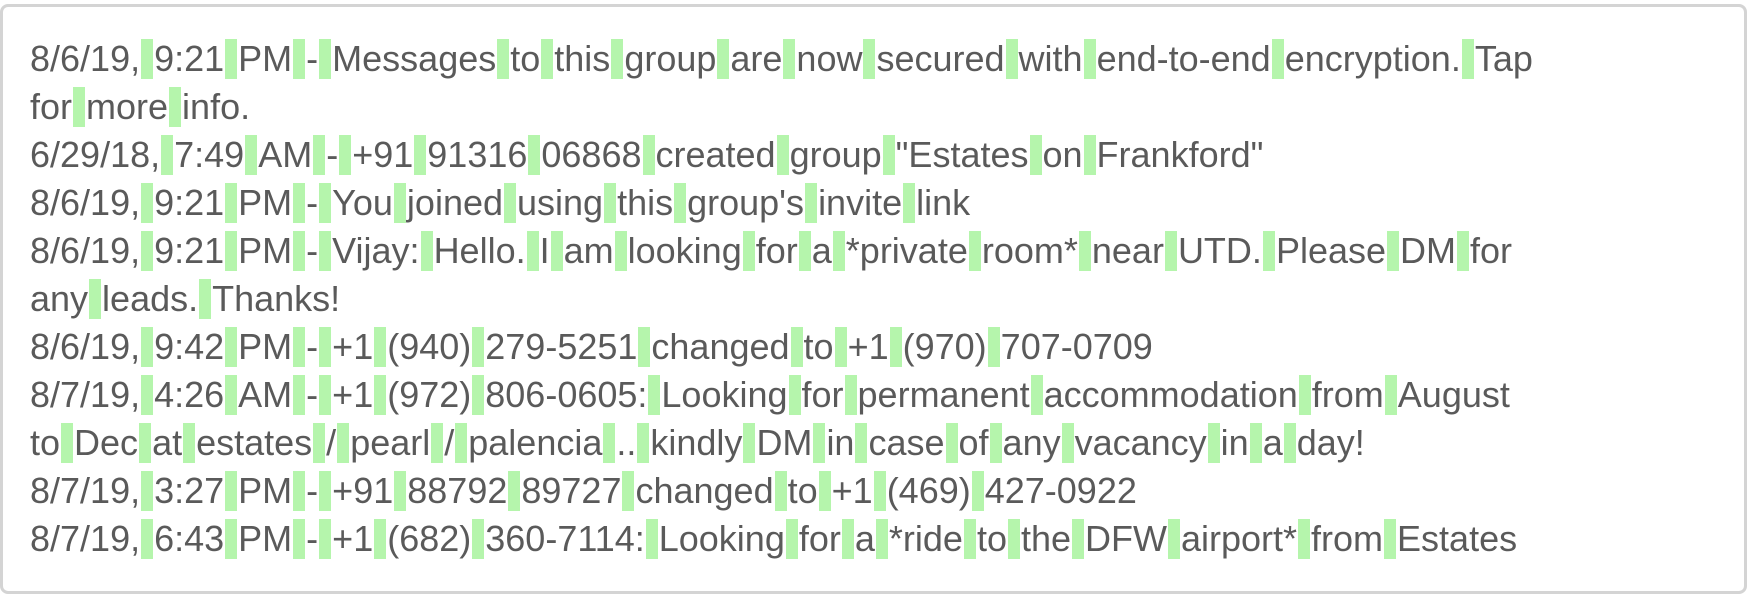  What do you see at coordinates (477, 154) in the screenshot?
I see `log-word: 91316` at bounding box center [477, 154].